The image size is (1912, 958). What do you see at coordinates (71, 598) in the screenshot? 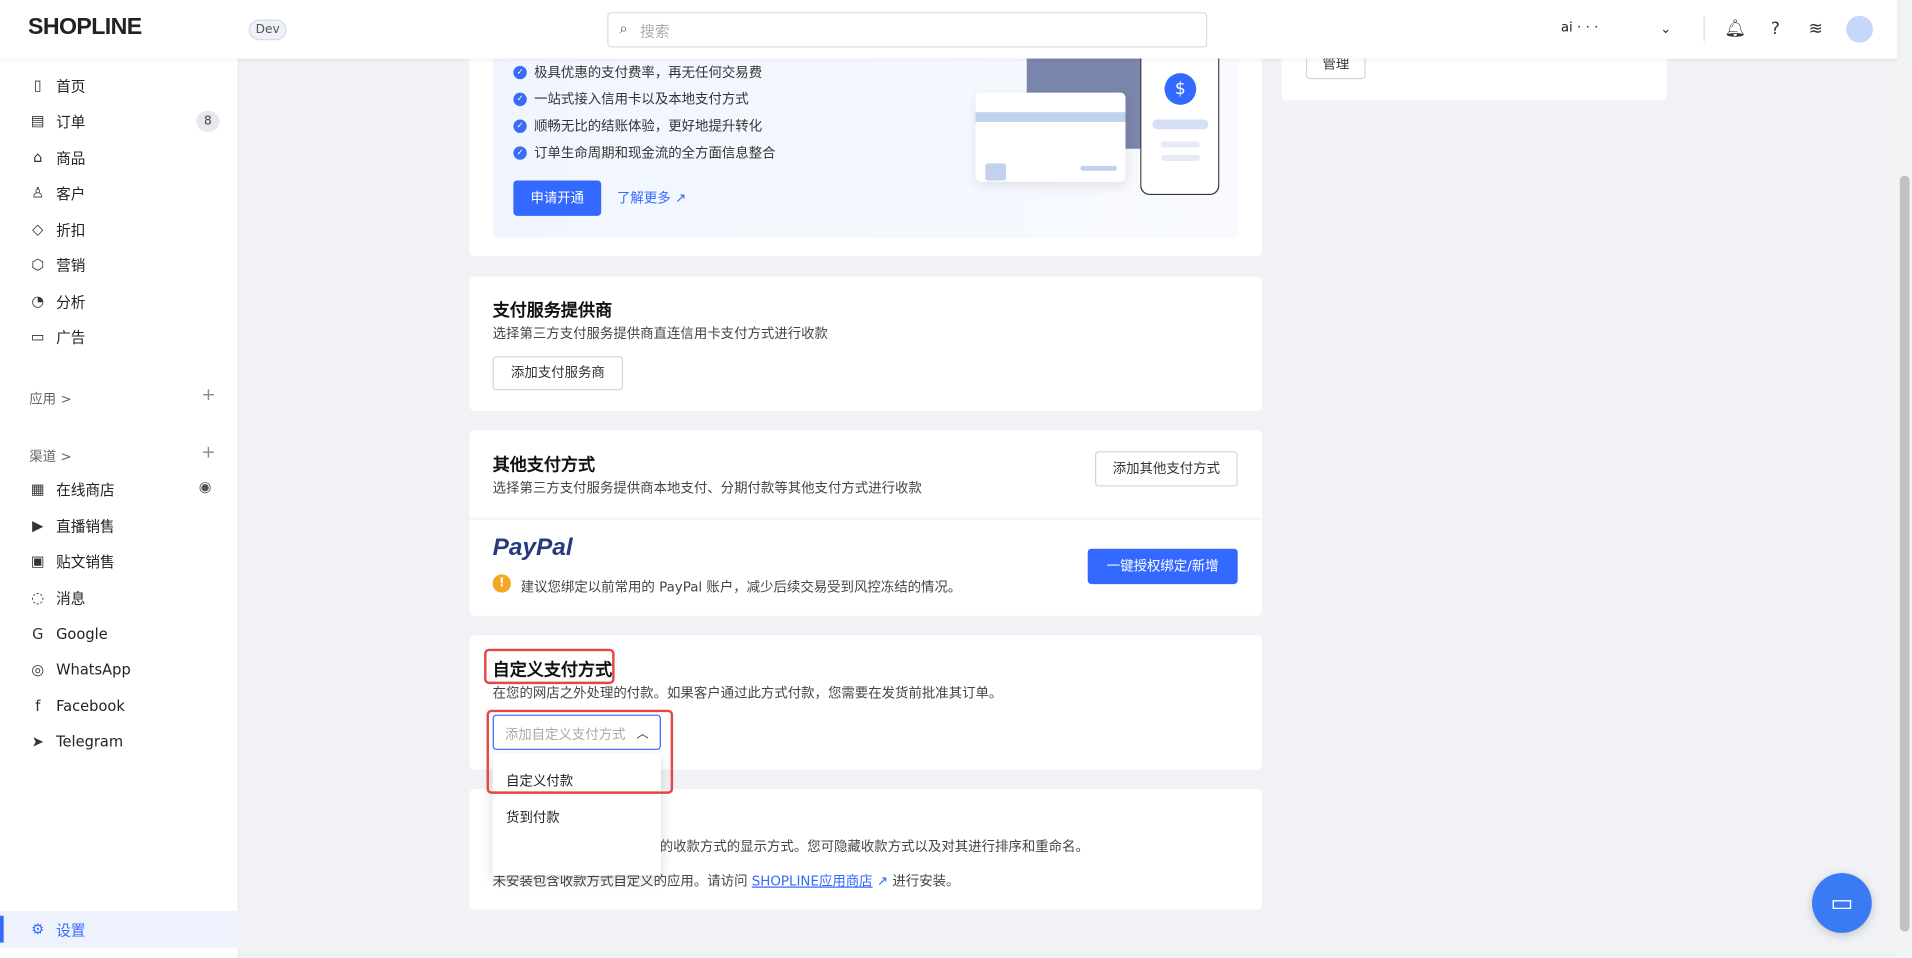
I see `sidebar-item-label: 消息` at bounding box center [71, 598].